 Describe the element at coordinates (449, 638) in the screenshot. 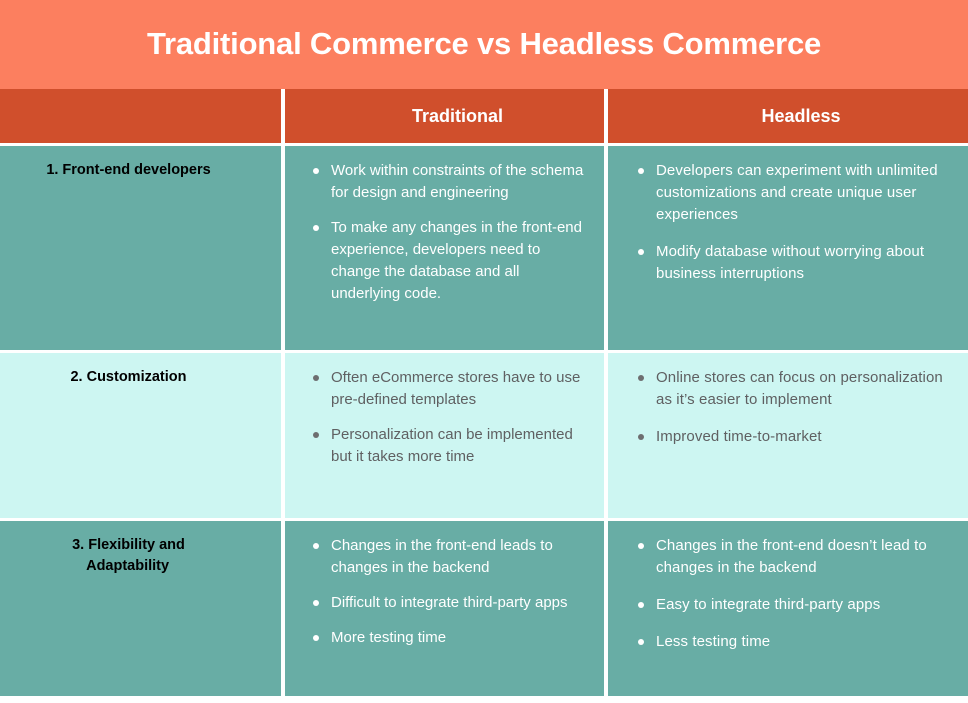

I see `list-item: More testing time` at that location.